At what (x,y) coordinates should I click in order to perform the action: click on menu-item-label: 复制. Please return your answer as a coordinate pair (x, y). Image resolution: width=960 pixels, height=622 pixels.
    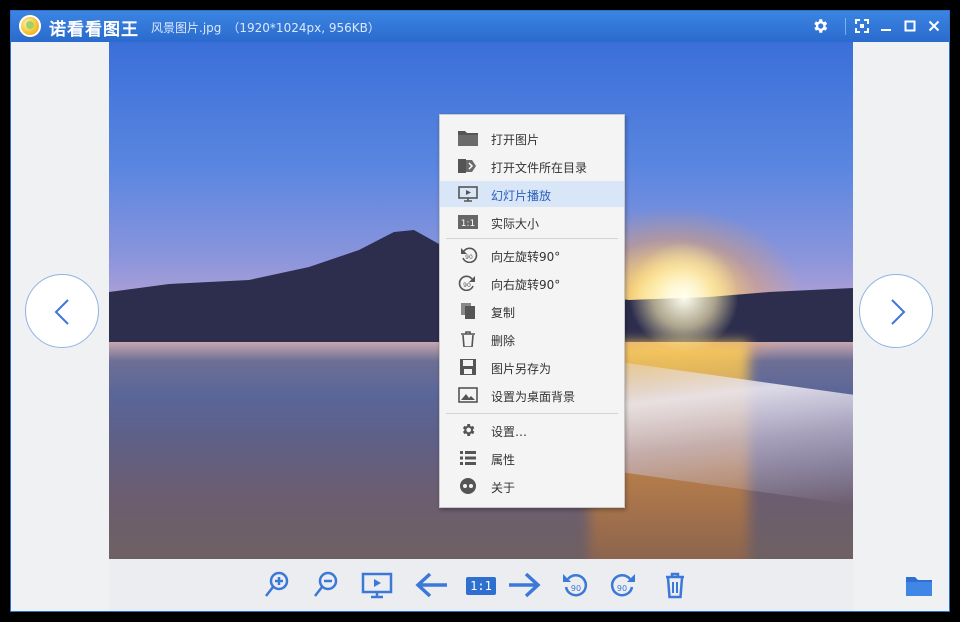
    Looking at the image, I should click on (503, 313).